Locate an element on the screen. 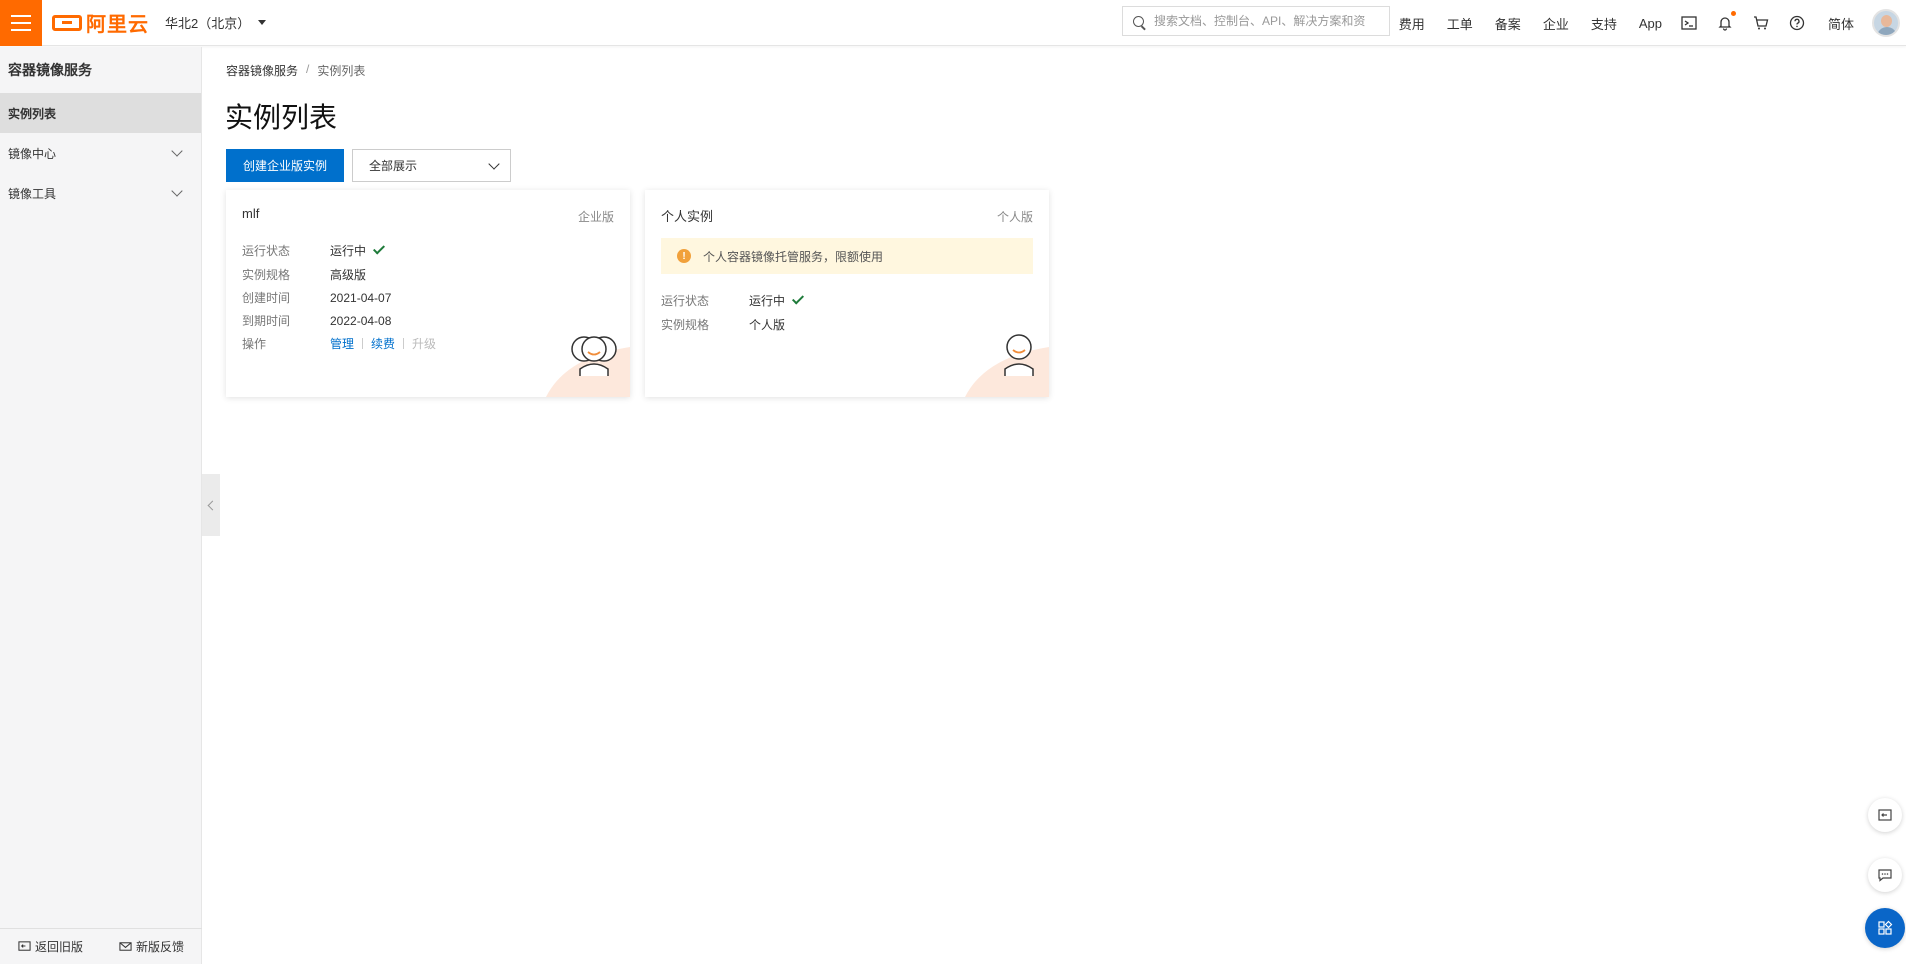 The height and width of the screenshot is (964, 1906). sidebar-item-label: 实例列表 is located at coordinates (32, 113).